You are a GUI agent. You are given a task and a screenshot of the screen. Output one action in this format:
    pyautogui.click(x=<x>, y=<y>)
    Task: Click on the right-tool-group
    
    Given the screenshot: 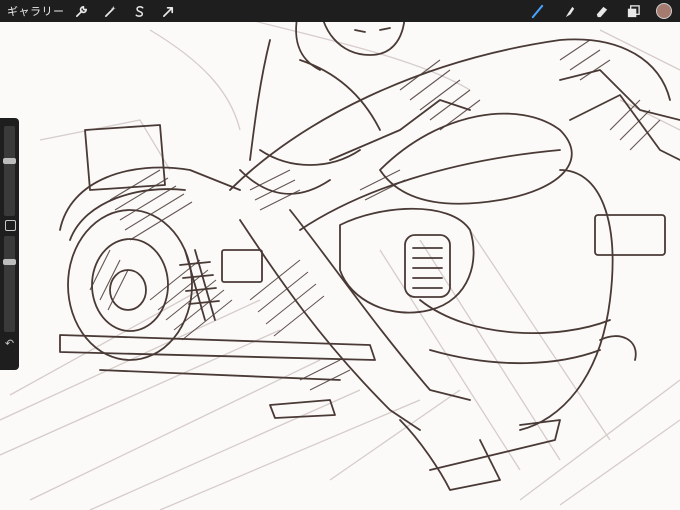 What is the action you would take?
    pyautogui.click(x=600, y=11)
    